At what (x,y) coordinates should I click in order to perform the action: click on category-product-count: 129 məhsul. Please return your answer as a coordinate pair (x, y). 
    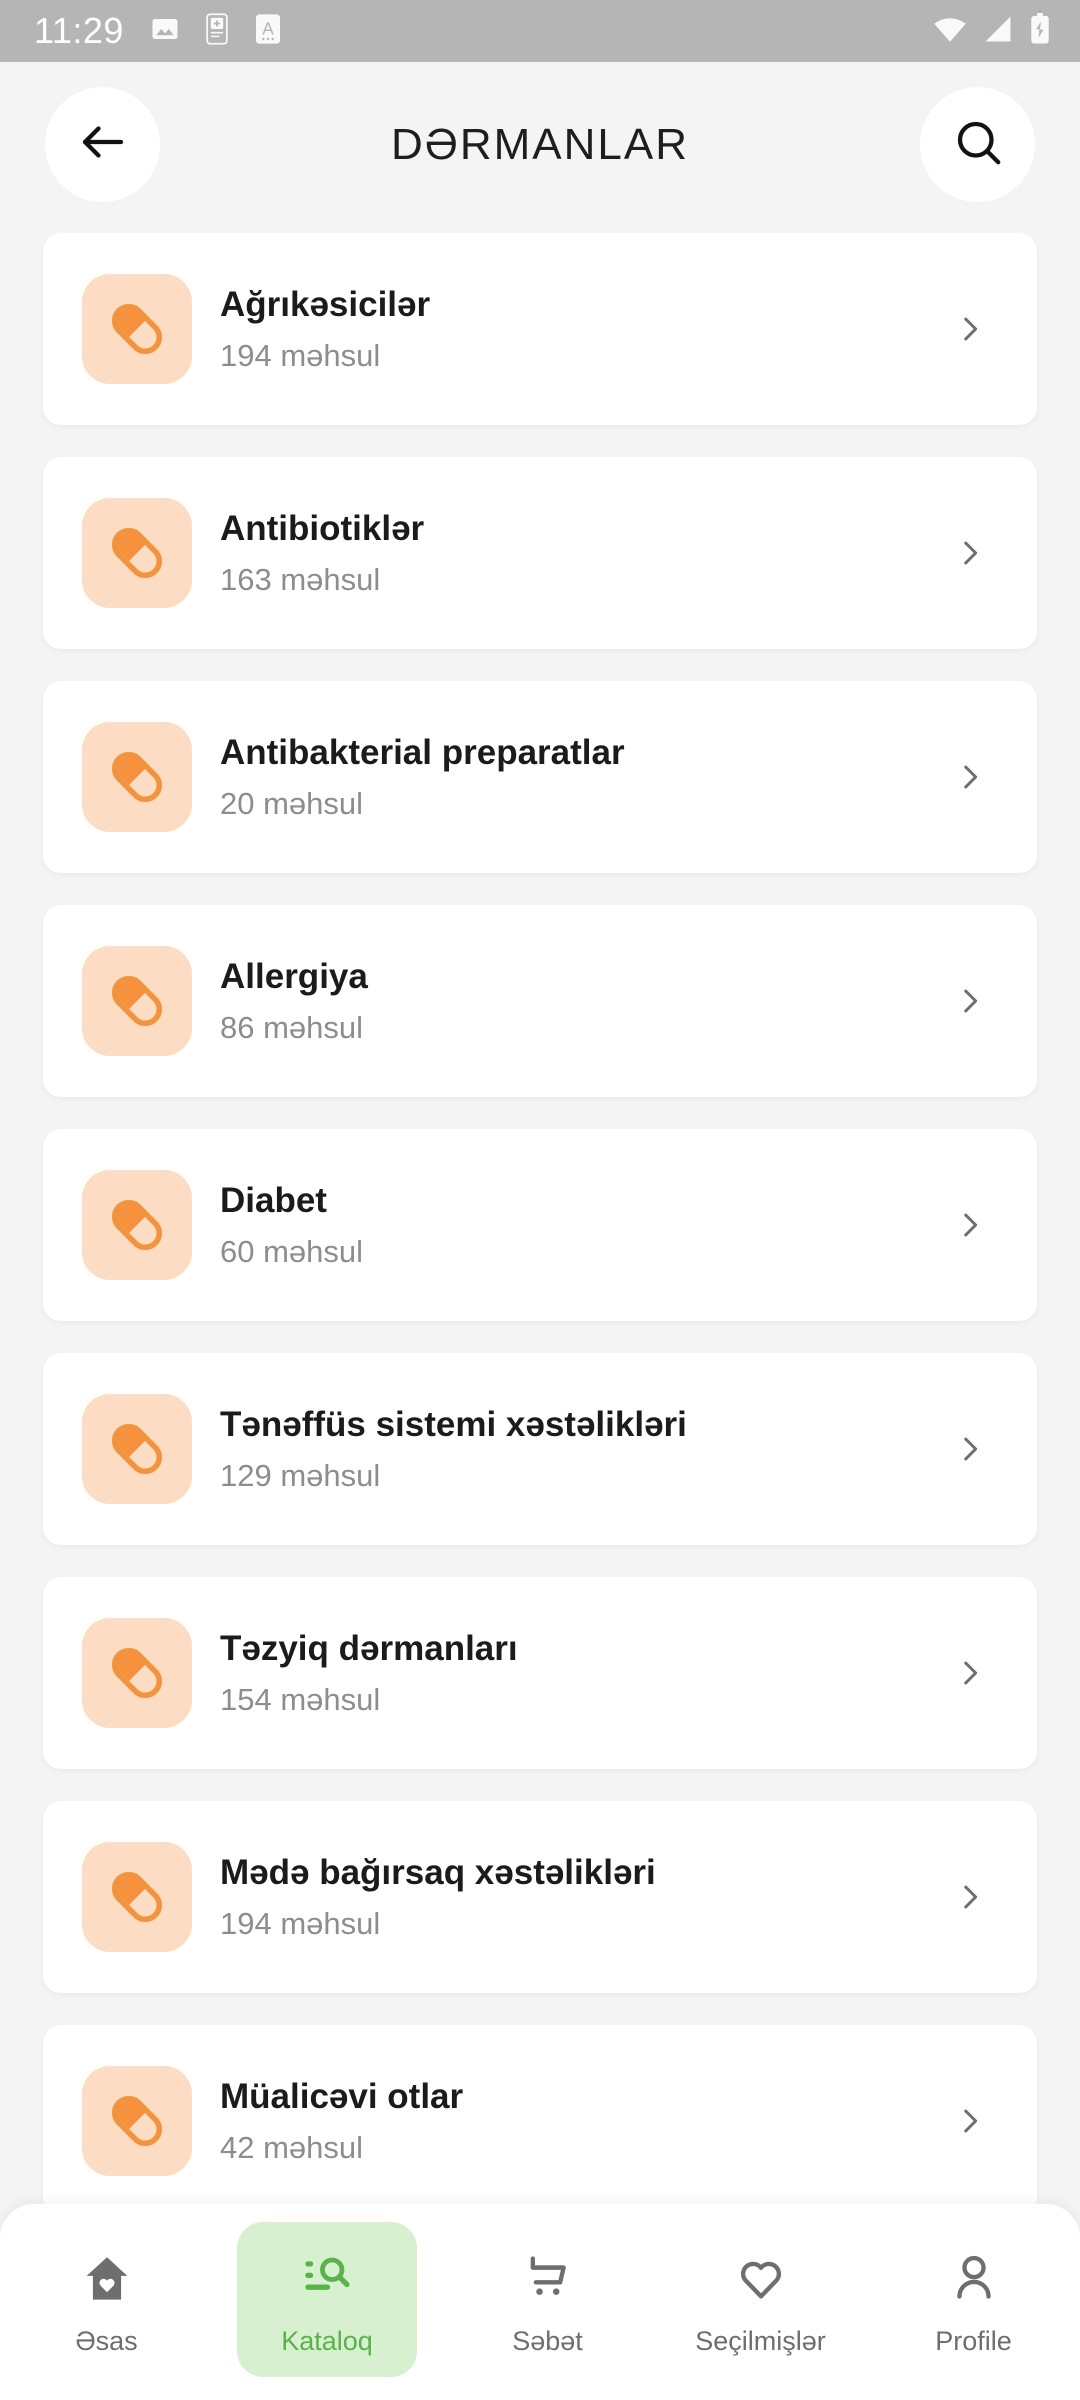
    Looking at the image, I should click on (300, 1475).